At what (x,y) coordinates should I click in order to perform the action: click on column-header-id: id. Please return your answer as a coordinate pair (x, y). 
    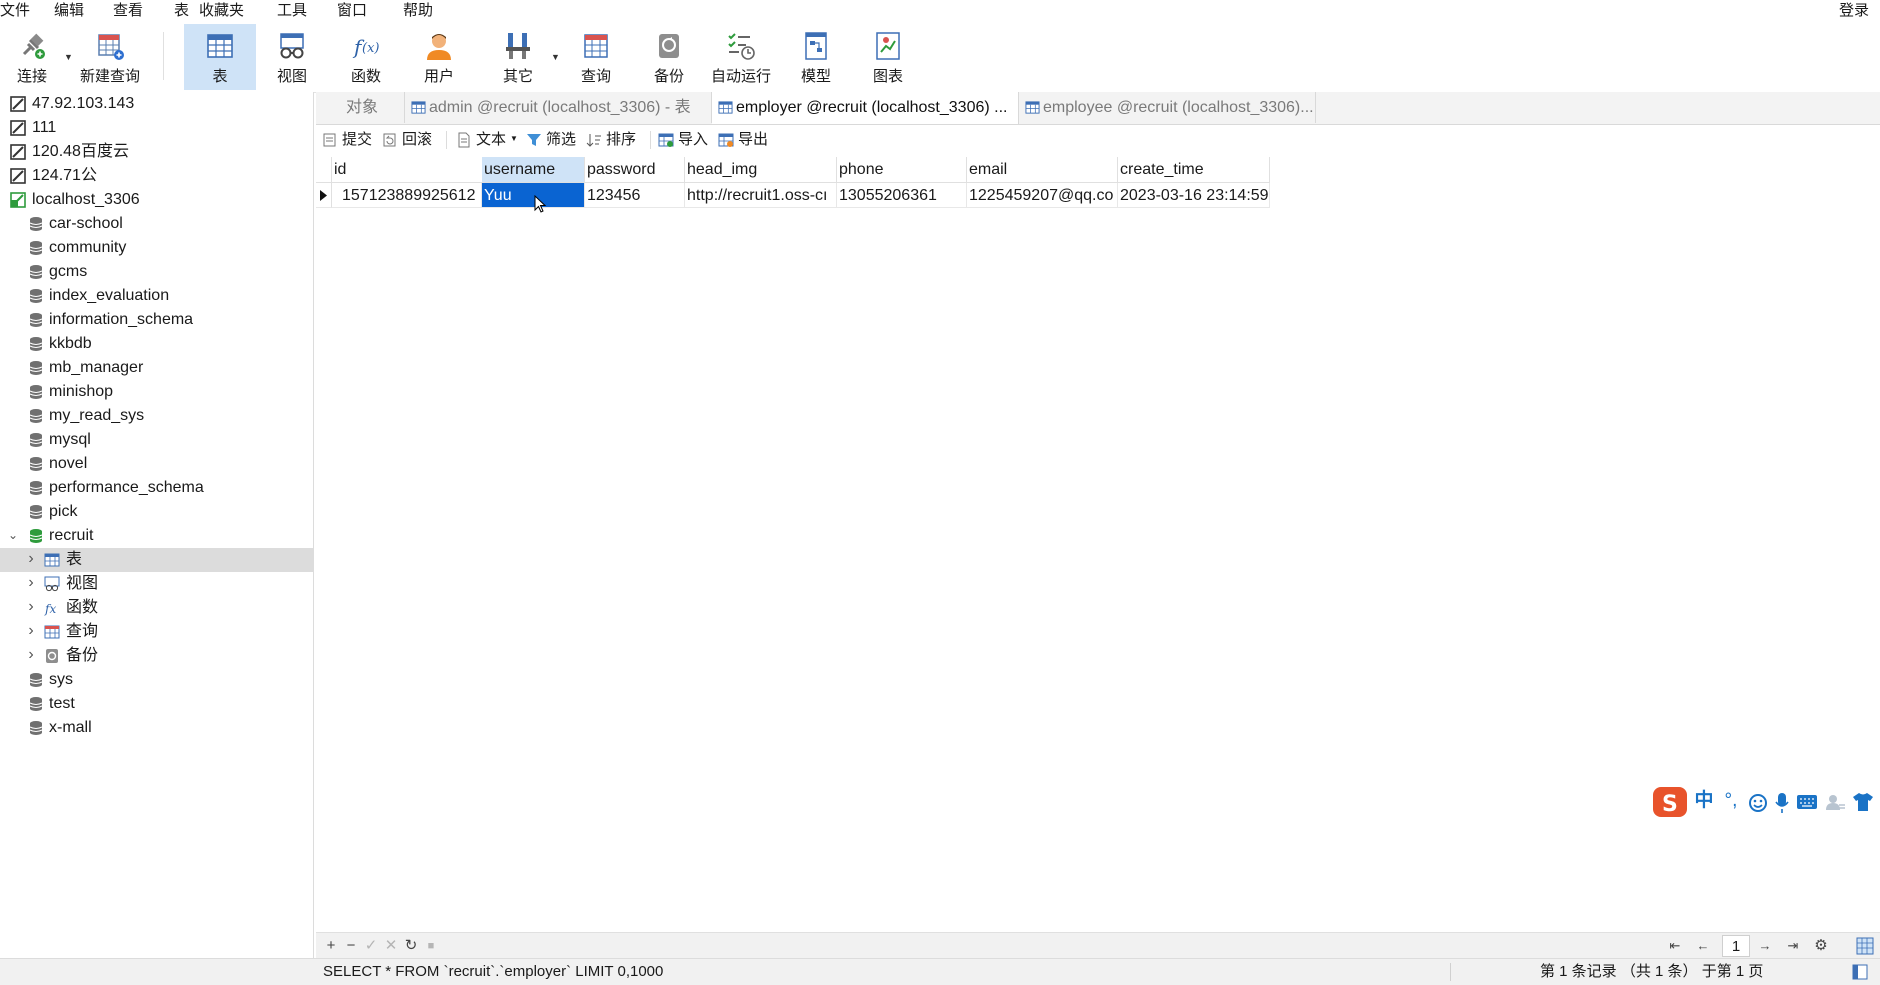
    Looking at the image, I should click on (415, 170).